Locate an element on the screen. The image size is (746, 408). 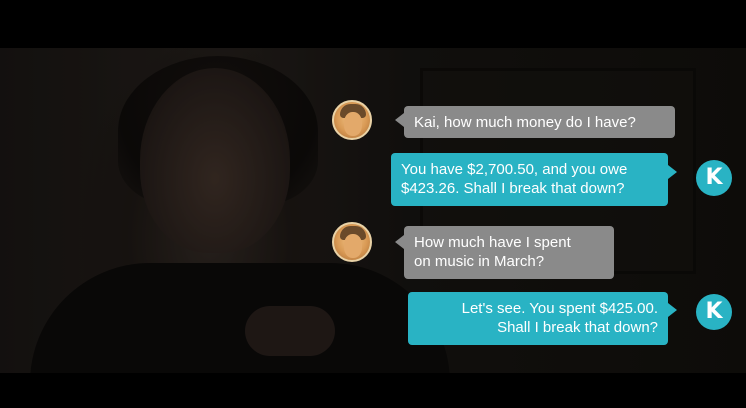
person-hair is located at coordinates (218, 131).